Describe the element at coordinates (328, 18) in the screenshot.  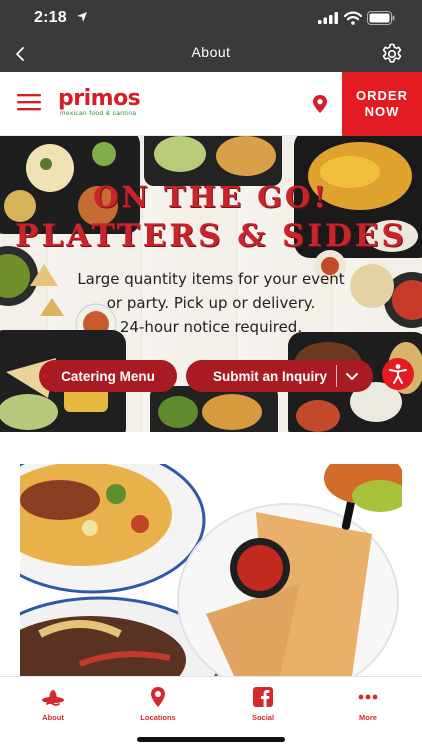
I see `cellular-signal-icon` at that location.